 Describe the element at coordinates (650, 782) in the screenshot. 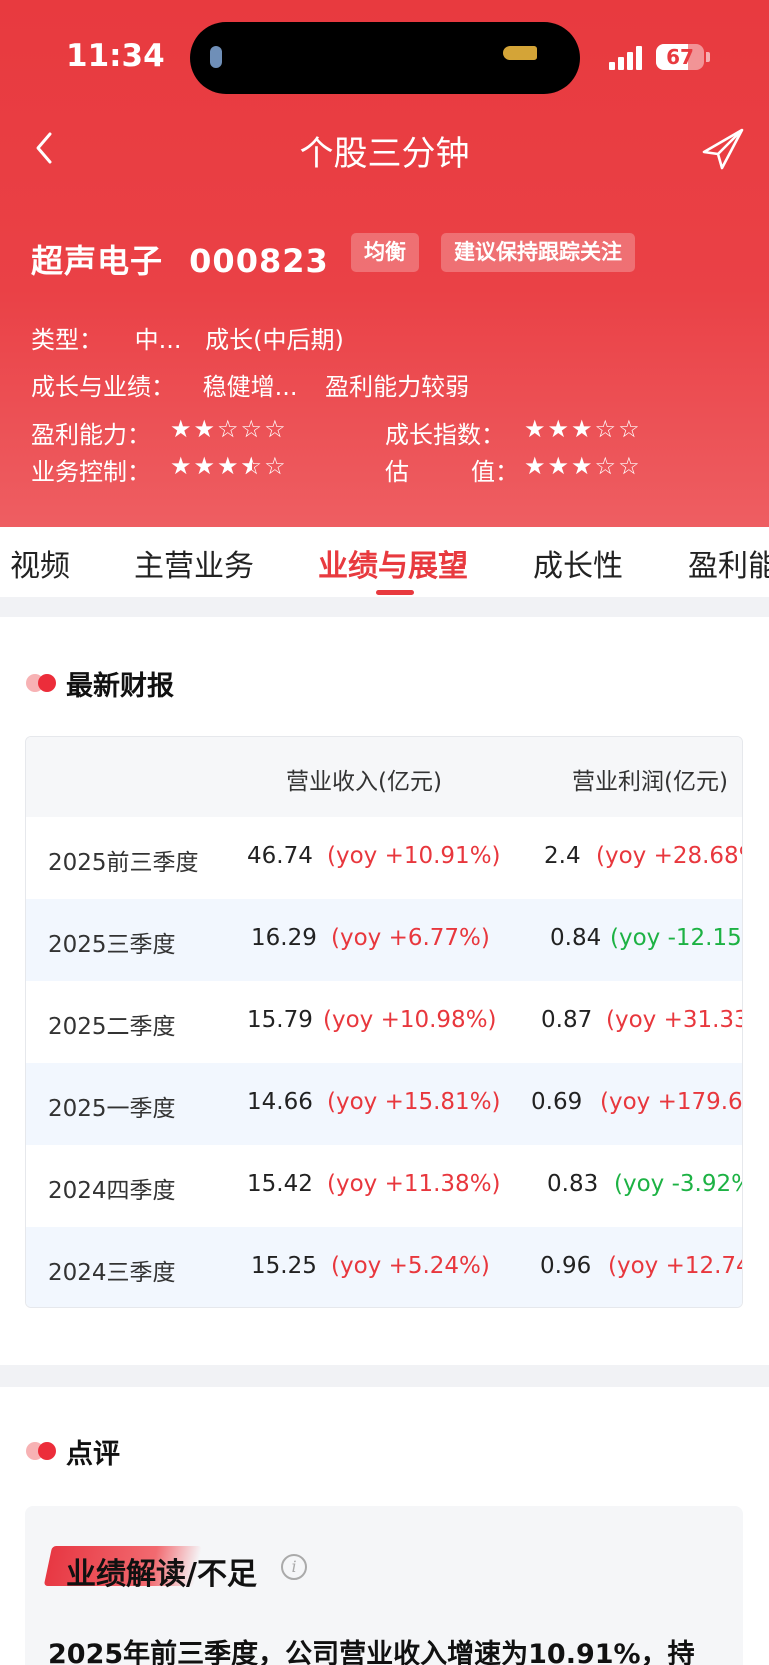

I see `column-header-operating-profit: 营业利润(亿元)` at that location.